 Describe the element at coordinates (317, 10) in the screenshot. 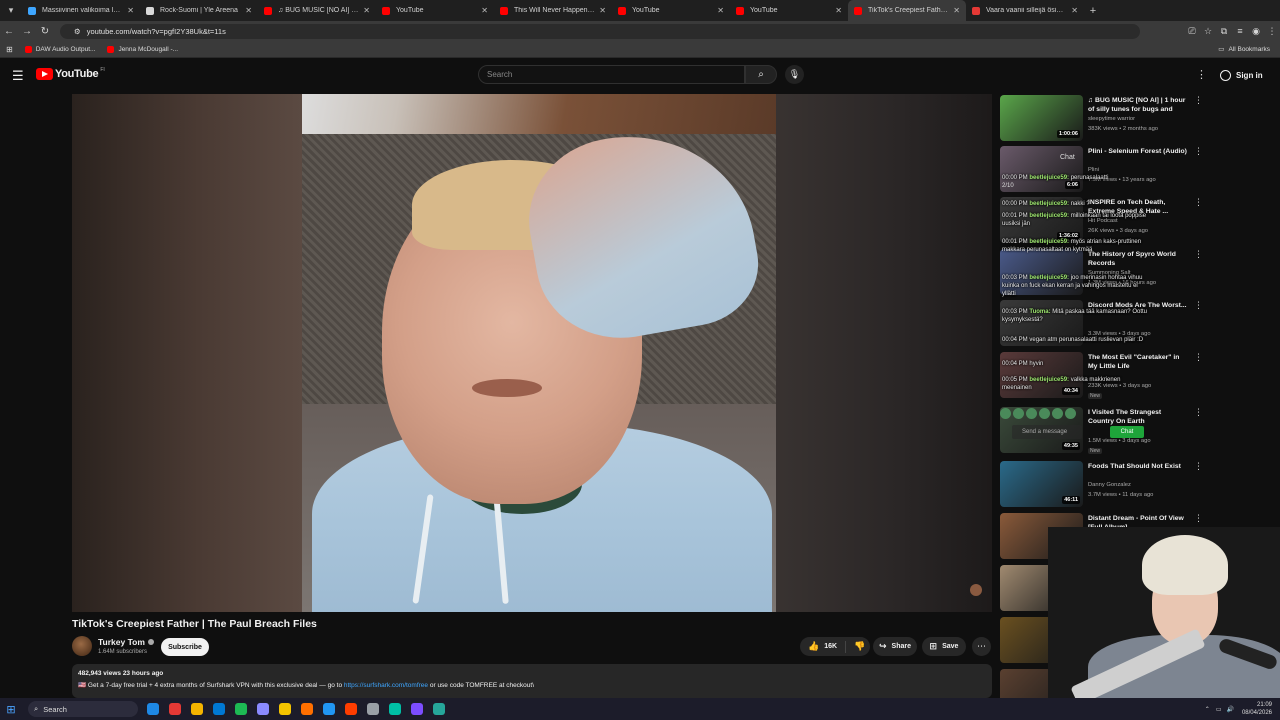

I see `browser-tab: ♫ BUG MUSIC [NO AI] | 1 hour✕` at that location.